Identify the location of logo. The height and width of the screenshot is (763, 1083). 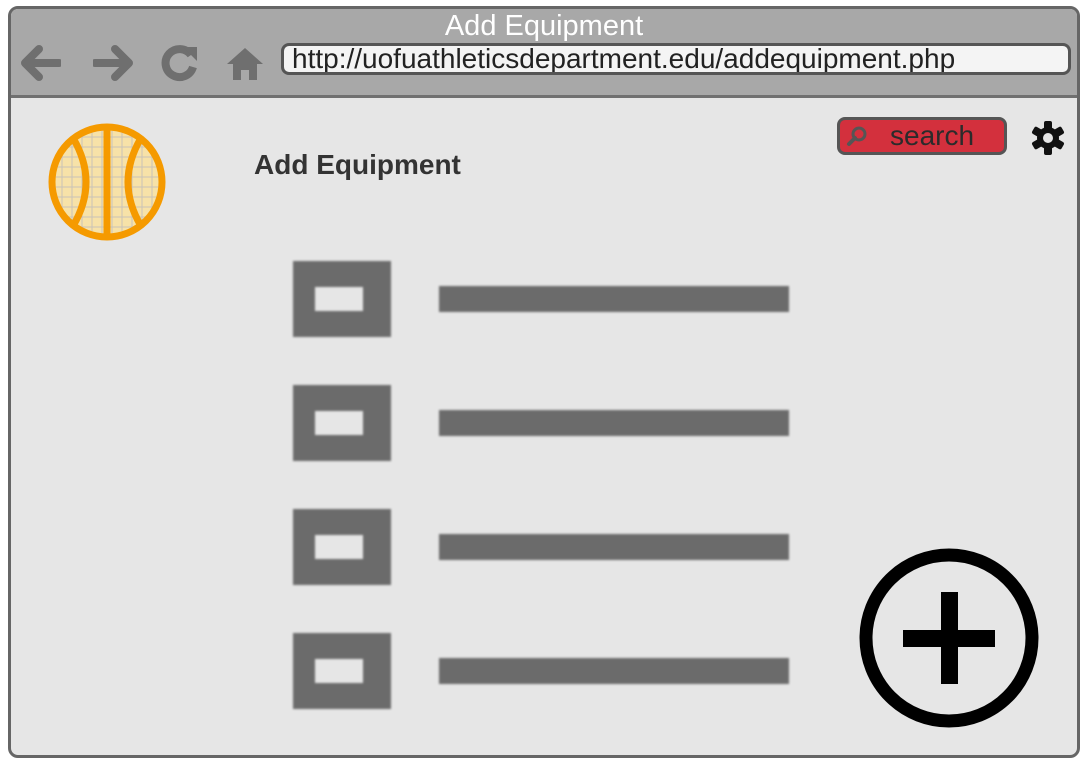
(107, 184).